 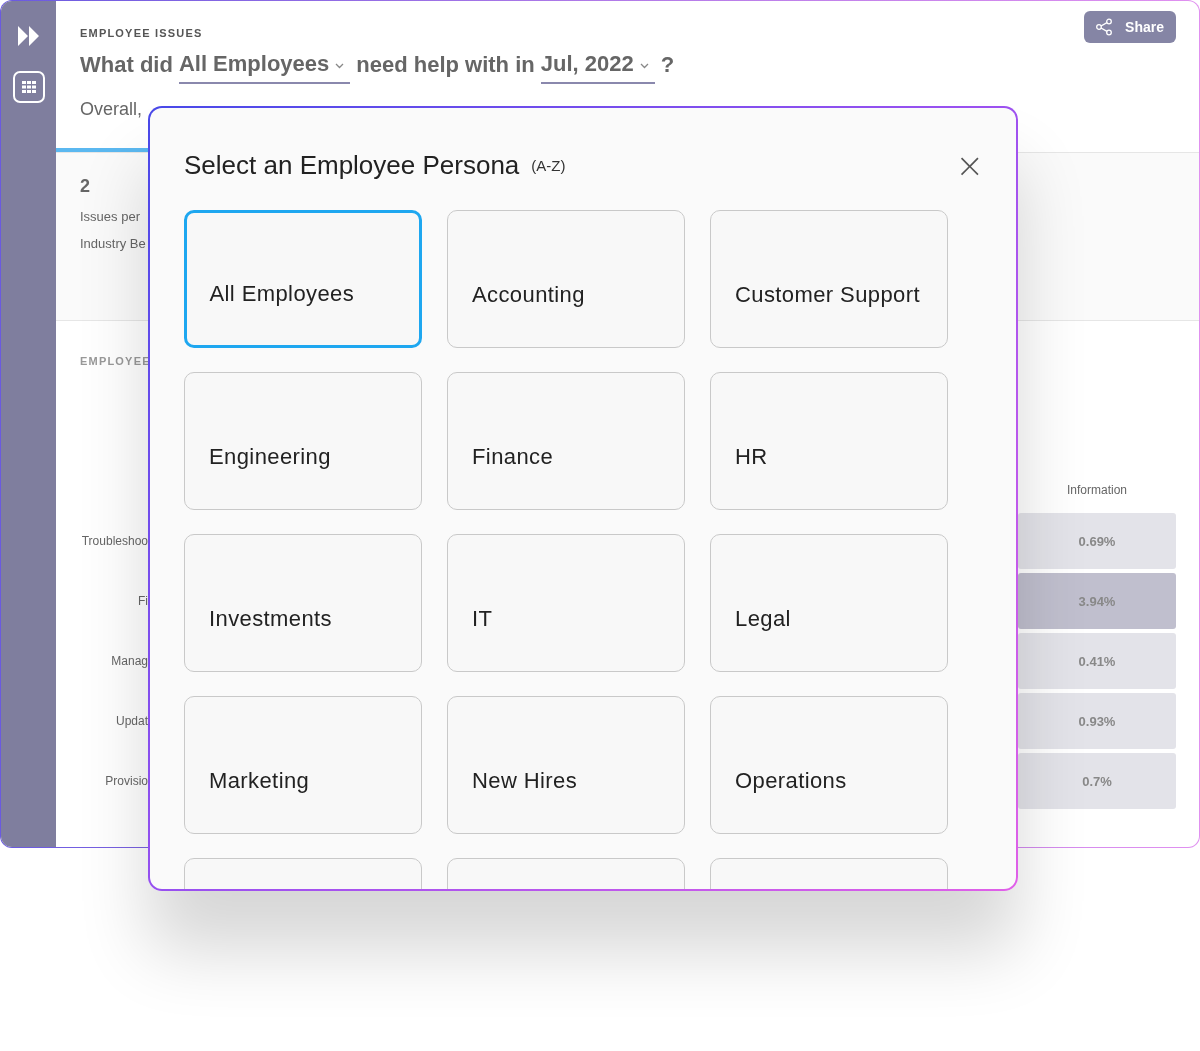 I want to click on stat-label: Industry Be, so click(x=113, y=244).